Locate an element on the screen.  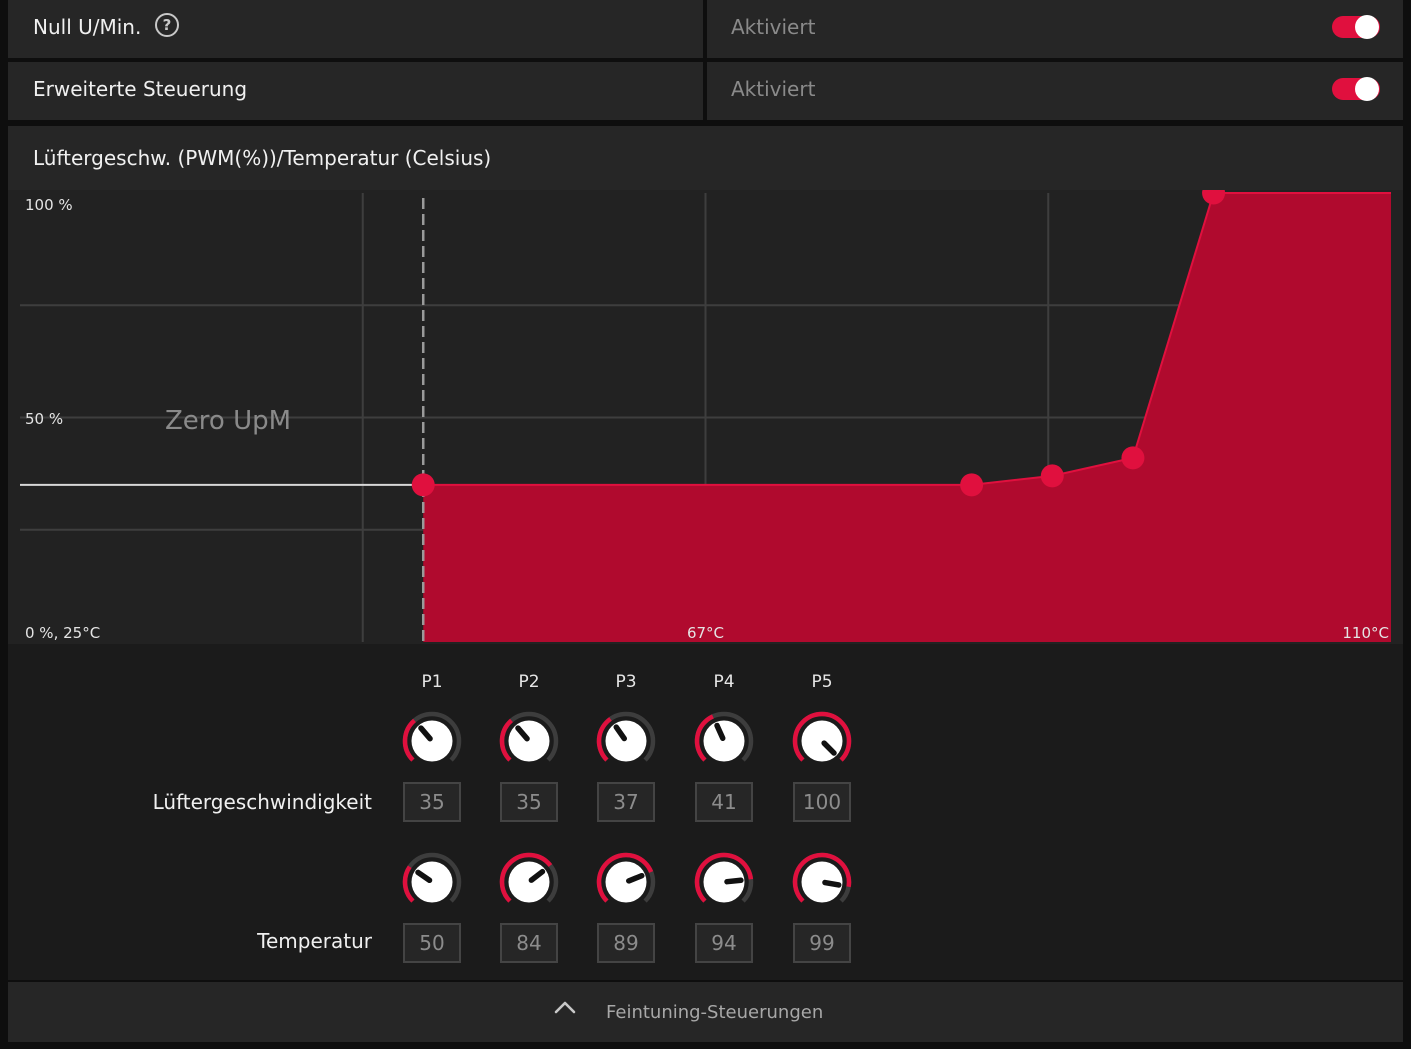
point-label-p5: P5 is located at coordinates (822, 682).